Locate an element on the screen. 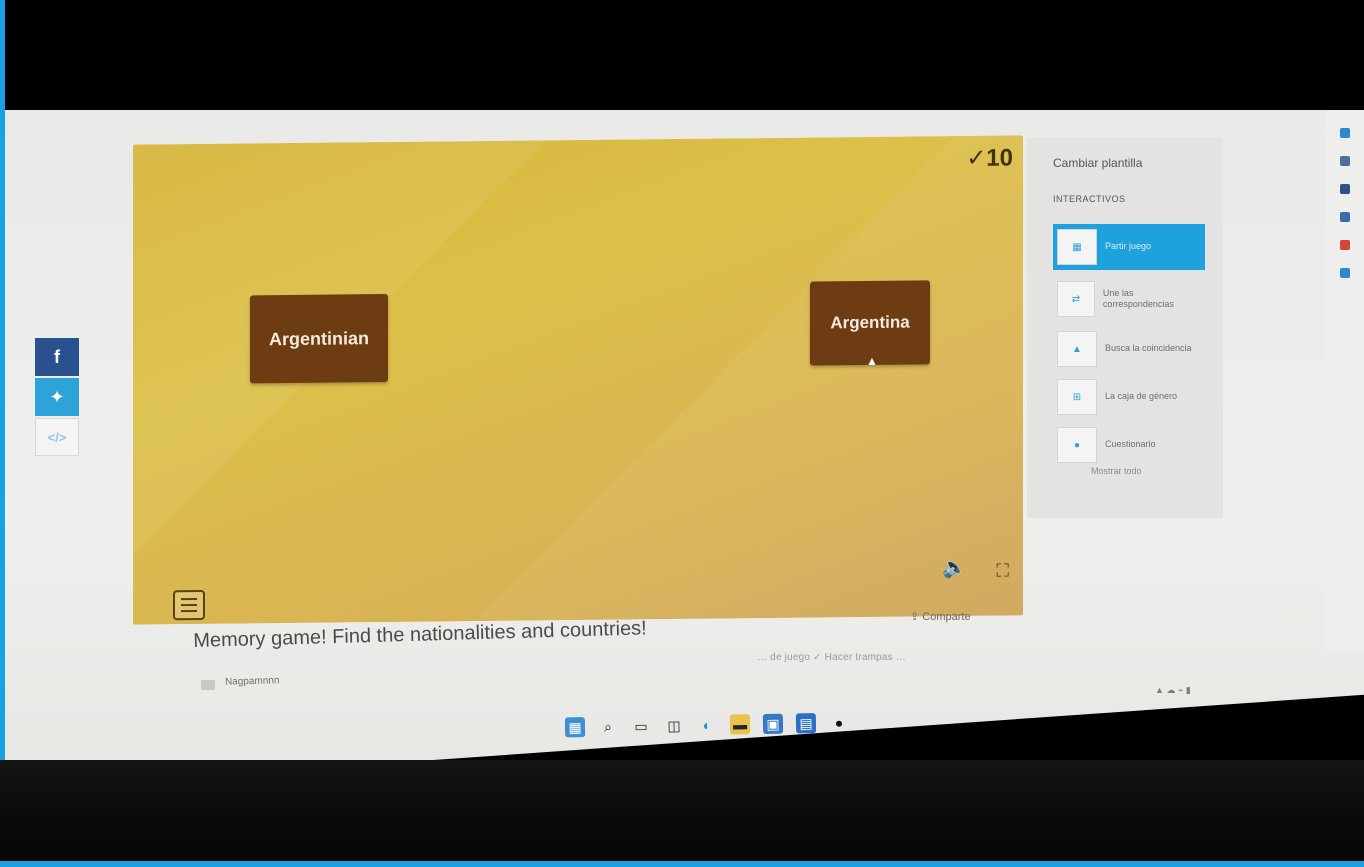 The width and height of the screenshot is (1364, 867). show-all-link: Mostrar todo is located at coordinates (1116, 471).